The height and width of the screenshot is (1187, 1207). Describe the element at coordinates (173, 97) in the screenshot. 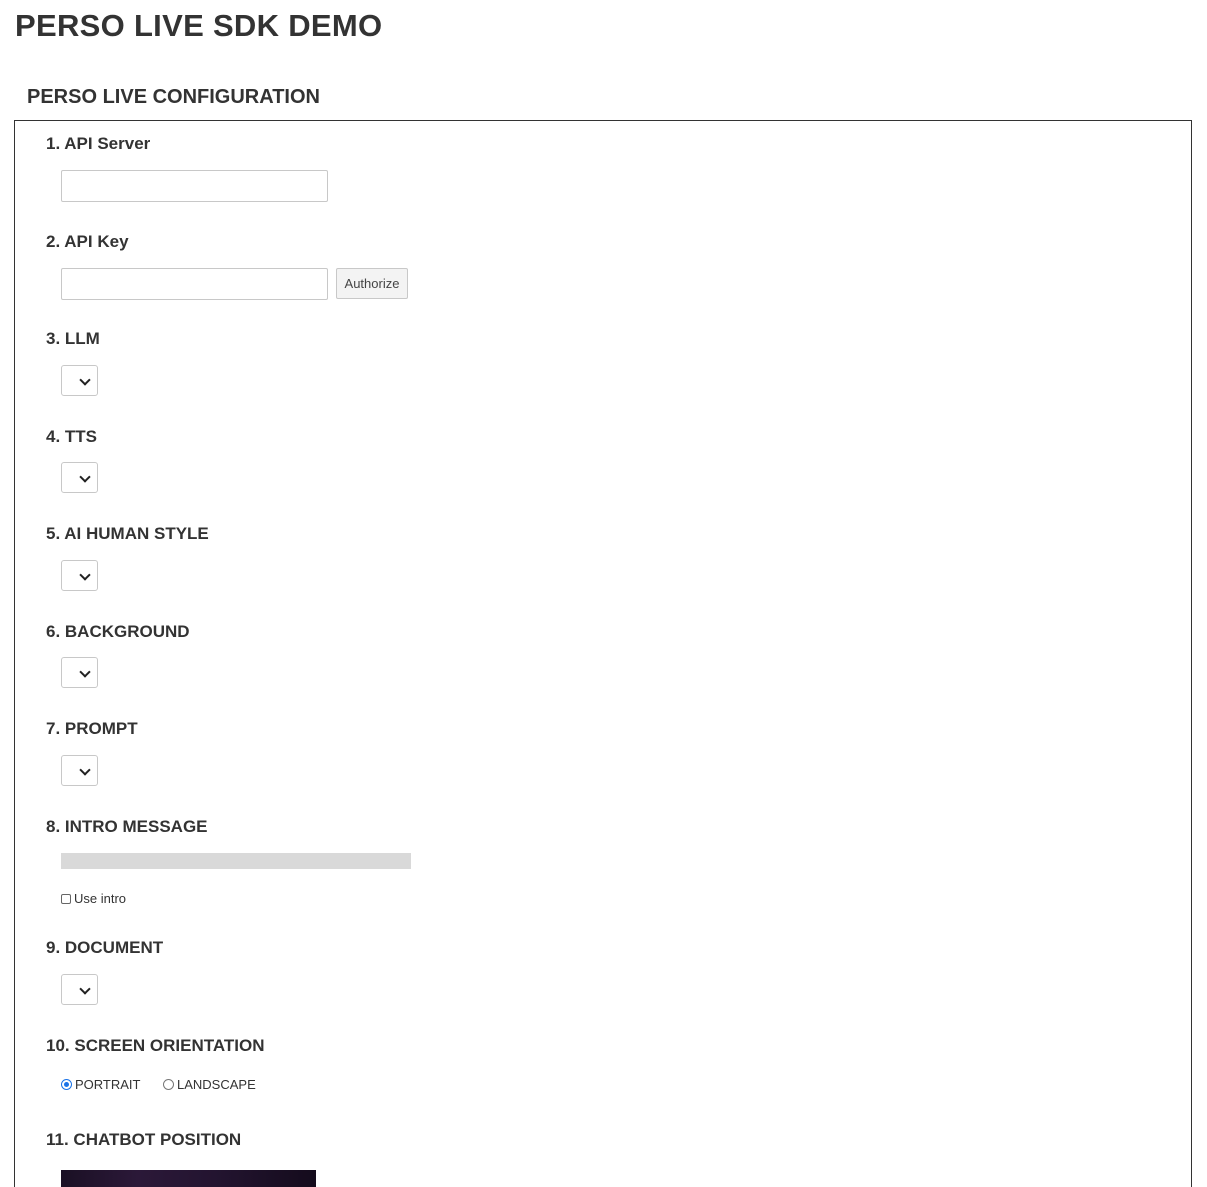

I see `config-heading: PERSO LIVE CONFIGURATION` at that location.